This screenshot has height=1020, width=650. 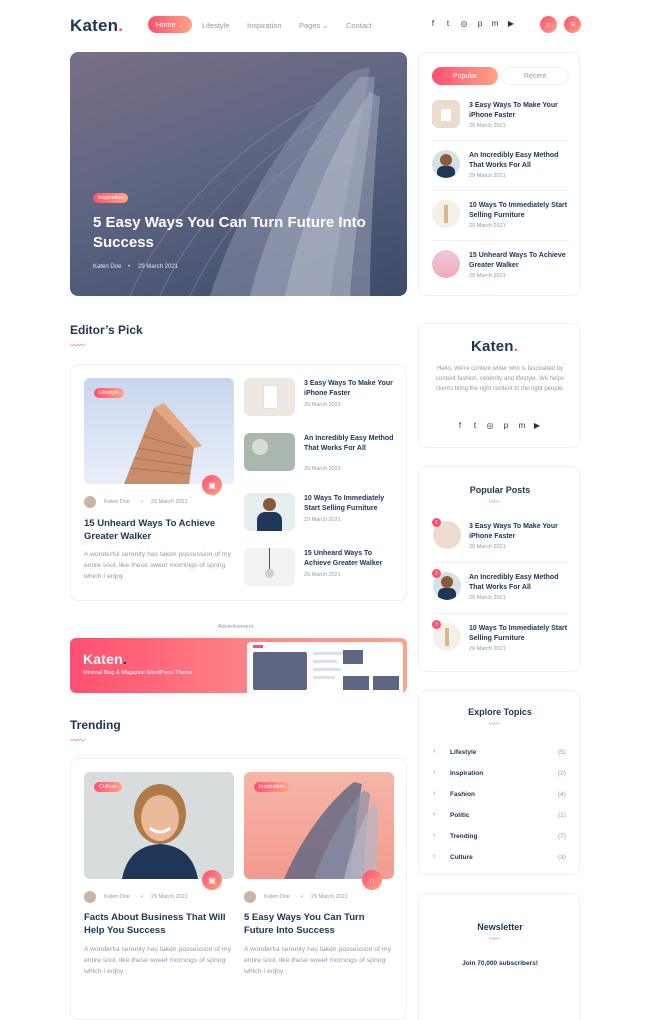 I want to click on logo-text: Katen, so click(x=492, y=346).